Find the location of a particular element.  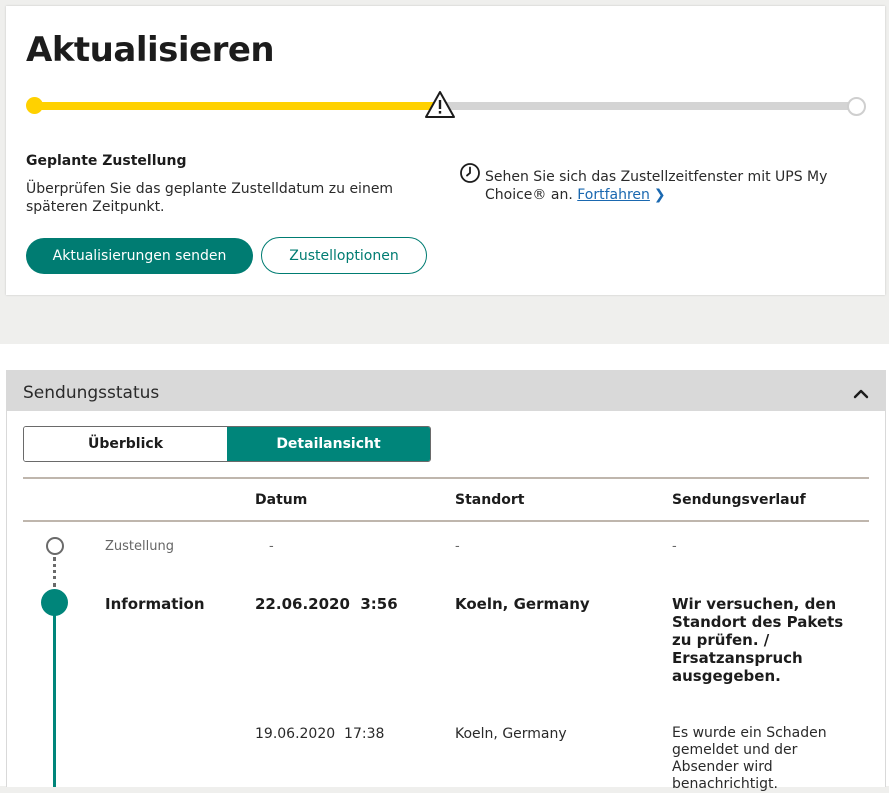

page-title: Aktualisieren is located at coordinates (150, 50).